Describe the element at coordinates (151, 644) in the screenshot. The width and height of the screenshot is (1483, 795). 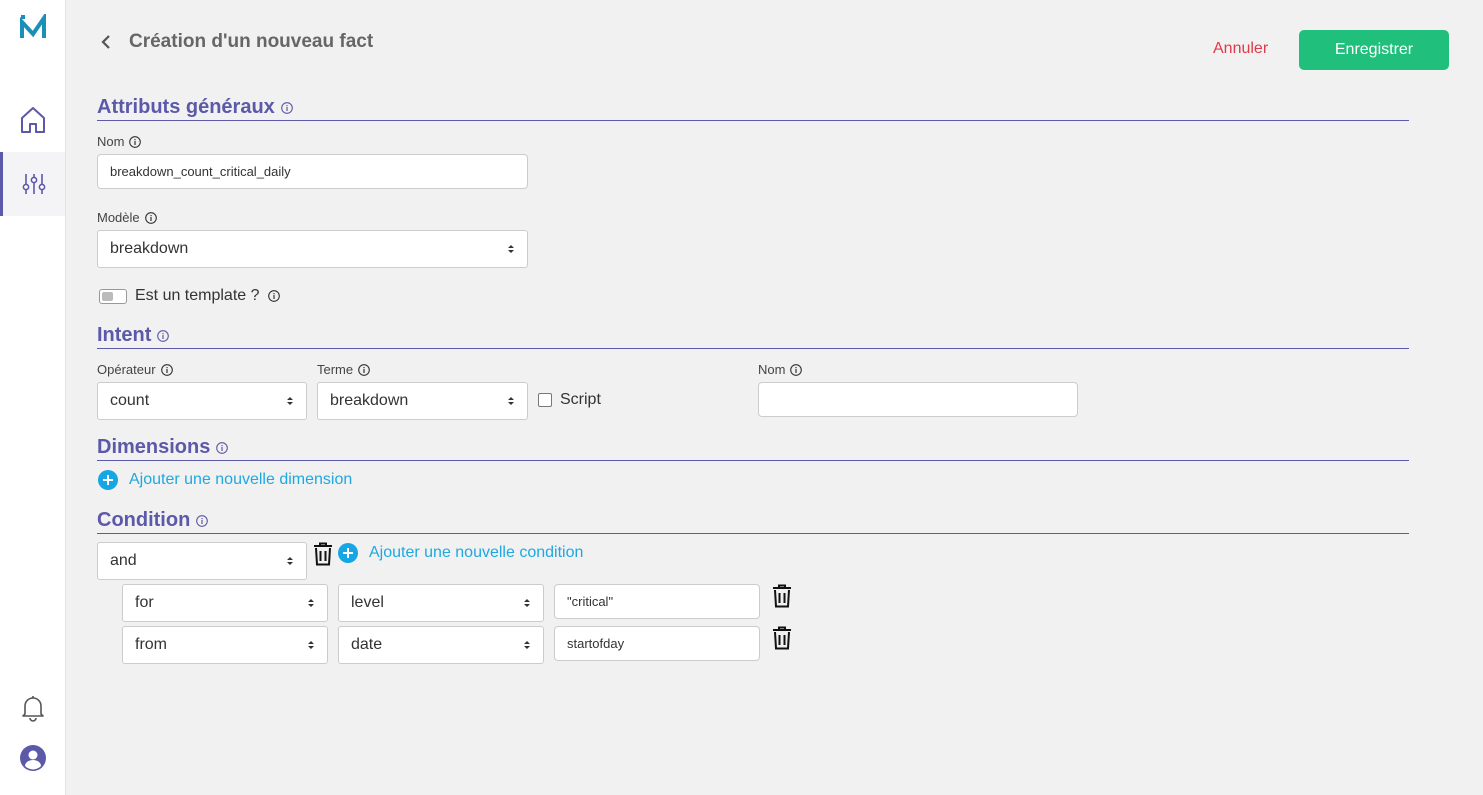
I see `condition-row-operator-value: from` at that location.